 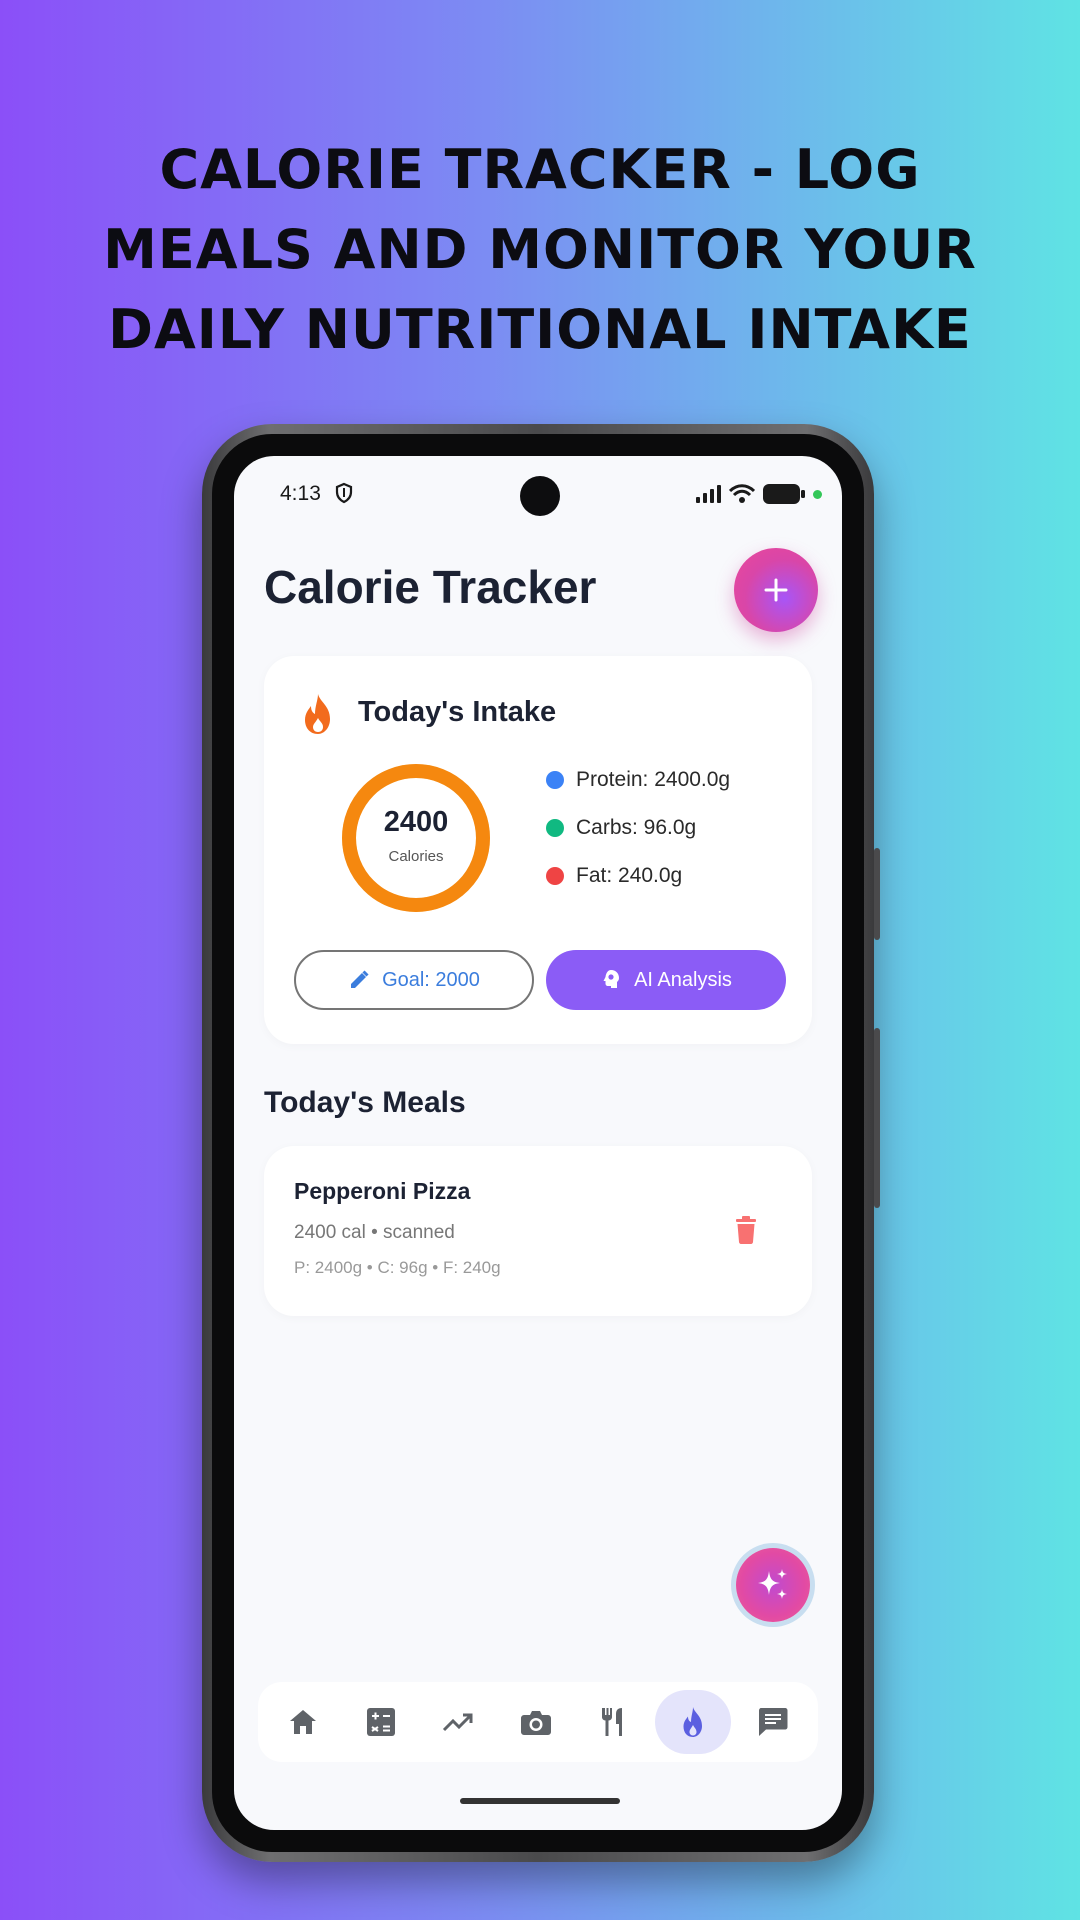 I want to click on nav-calculator, so click(x=381, y=1722).